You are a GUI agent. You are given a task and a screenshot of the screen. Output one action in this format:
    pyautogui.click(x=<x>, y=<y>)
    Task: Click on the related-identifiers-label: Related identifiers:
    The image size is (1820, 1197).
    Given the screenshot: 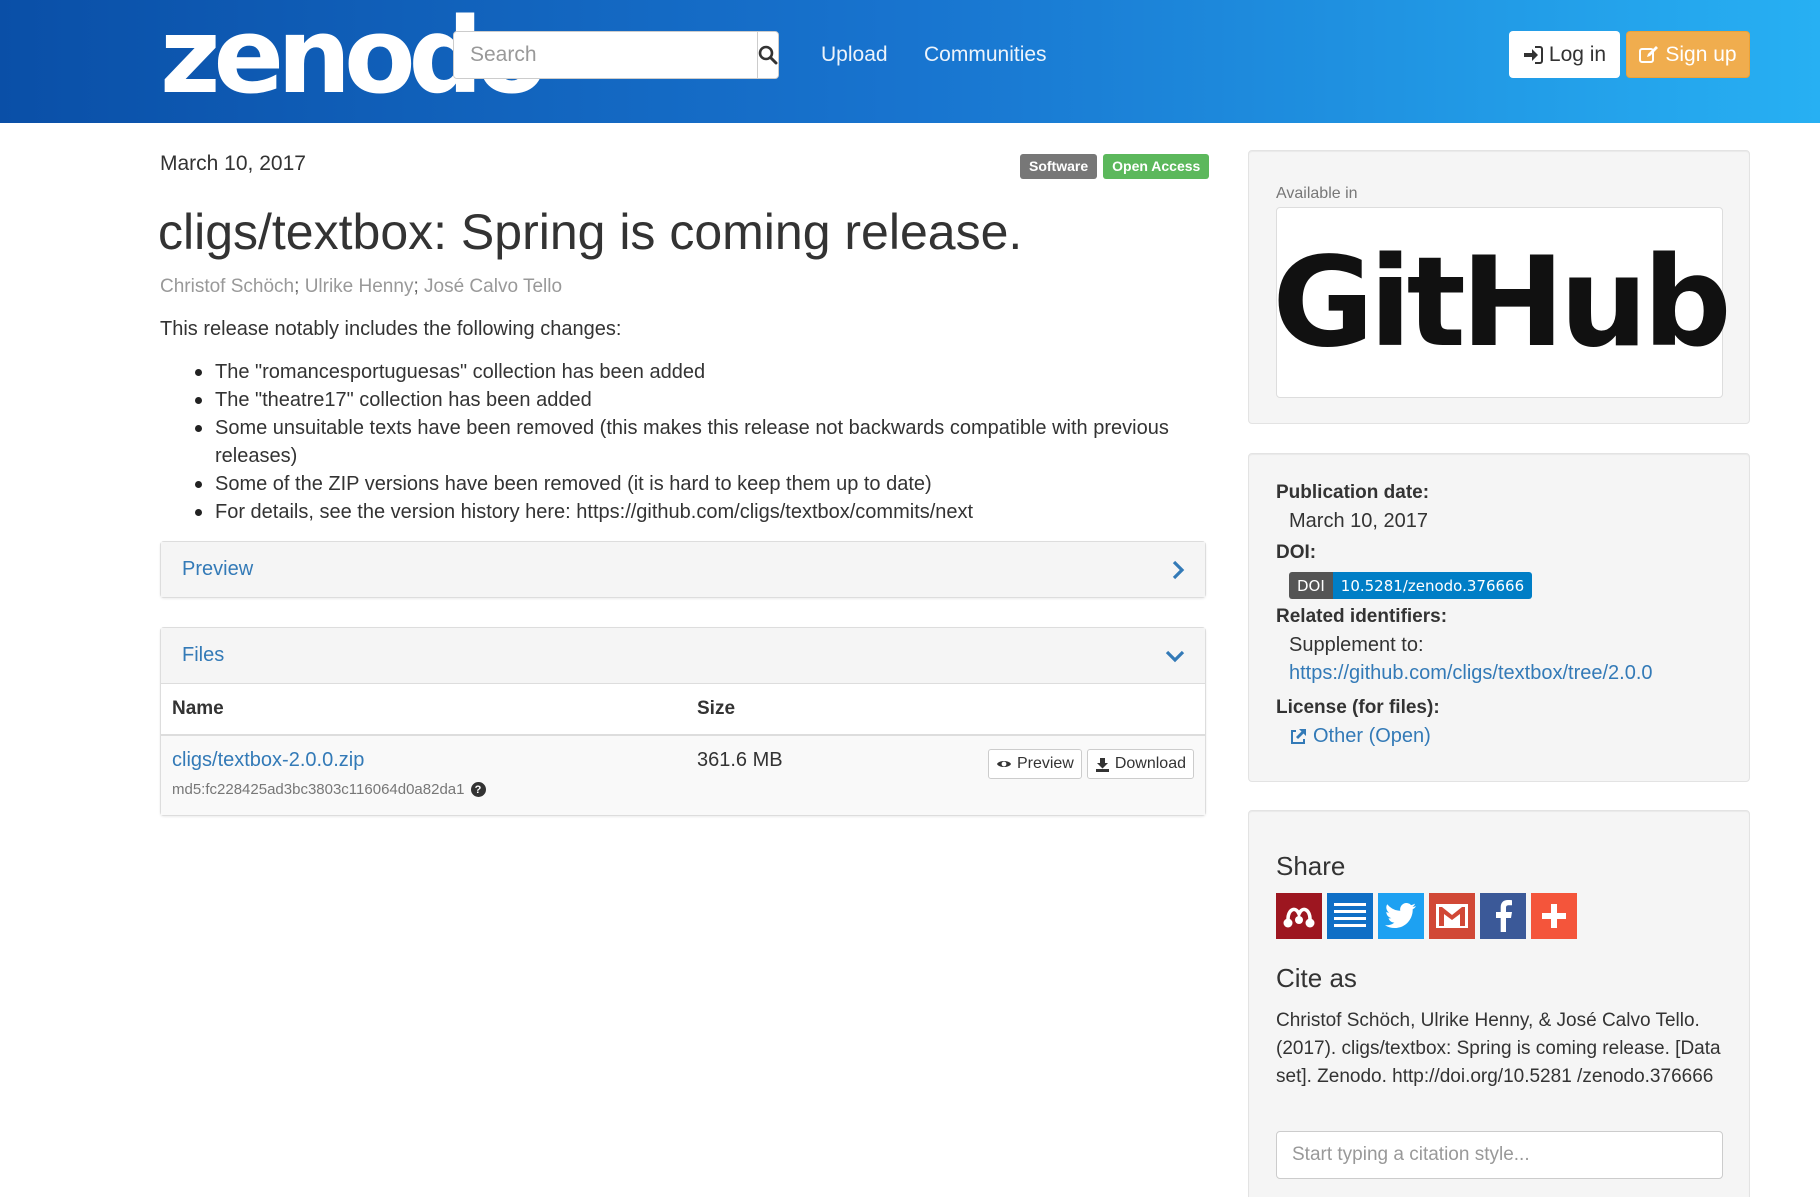 What is the action you would take?
    pyautogui.click(x=1362, y=616)
    